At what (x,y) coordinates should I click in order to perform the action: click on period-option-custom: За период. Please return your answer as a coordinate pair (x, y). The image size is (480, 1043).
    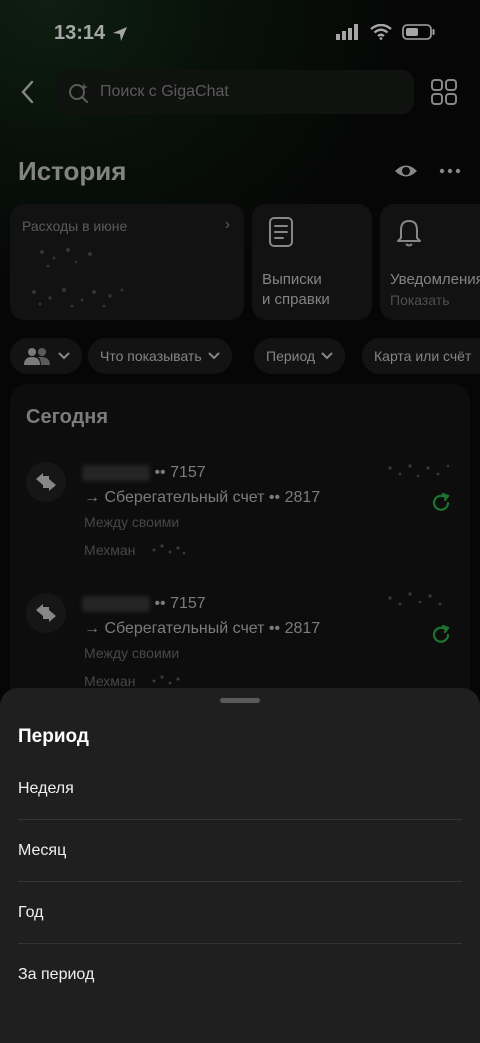
    Looking at the image, I should click on (240, 975).